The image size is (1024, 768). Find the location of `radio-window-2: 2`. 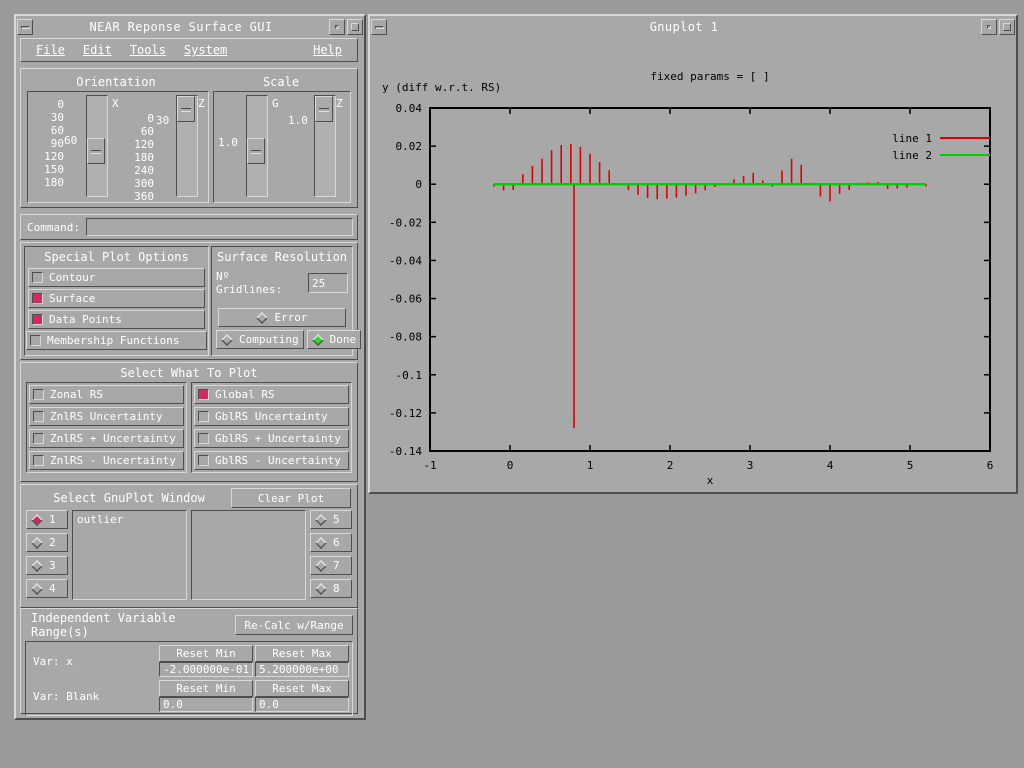

radio-window-2: 2 is located at coordinates (47, 542).